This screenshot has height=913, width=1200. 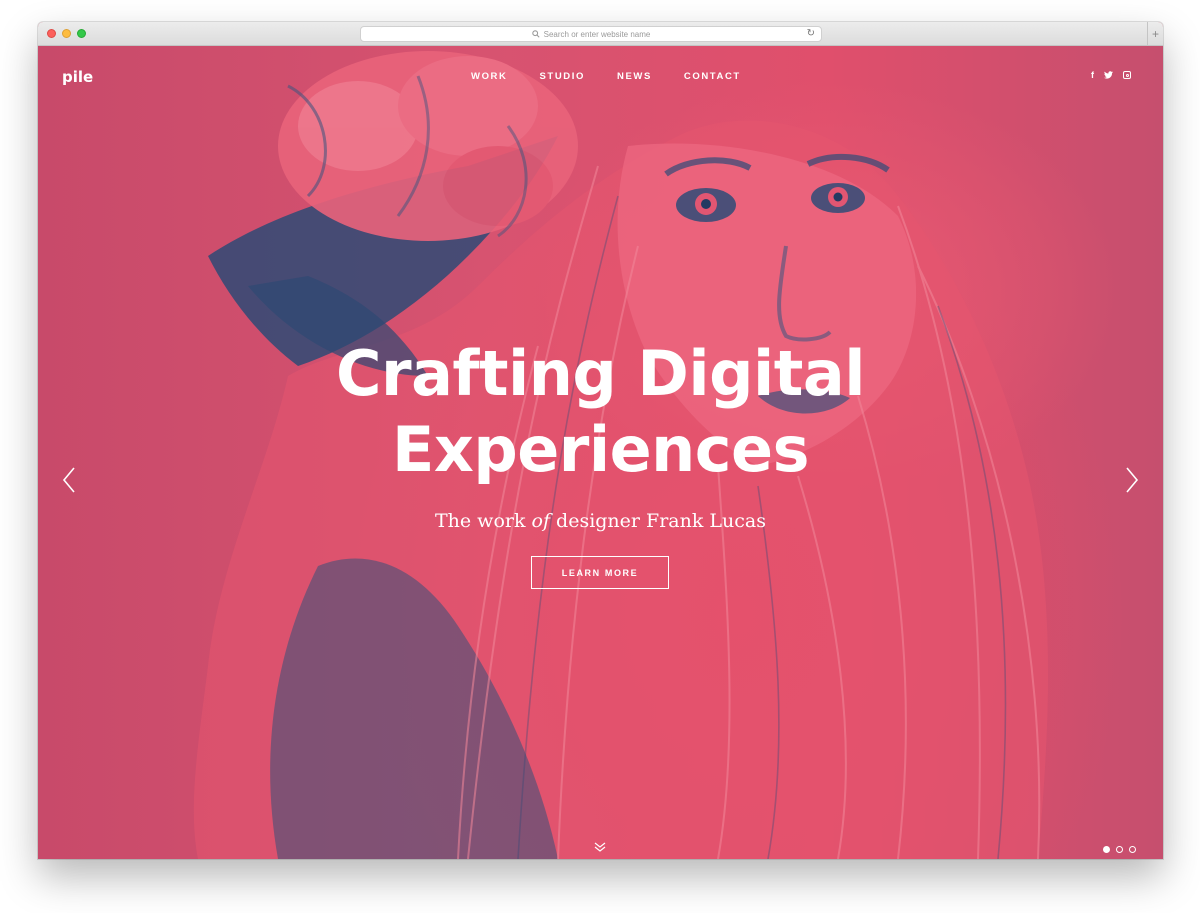 I want to click on minimize-window-button, so click(x=66, y=33).